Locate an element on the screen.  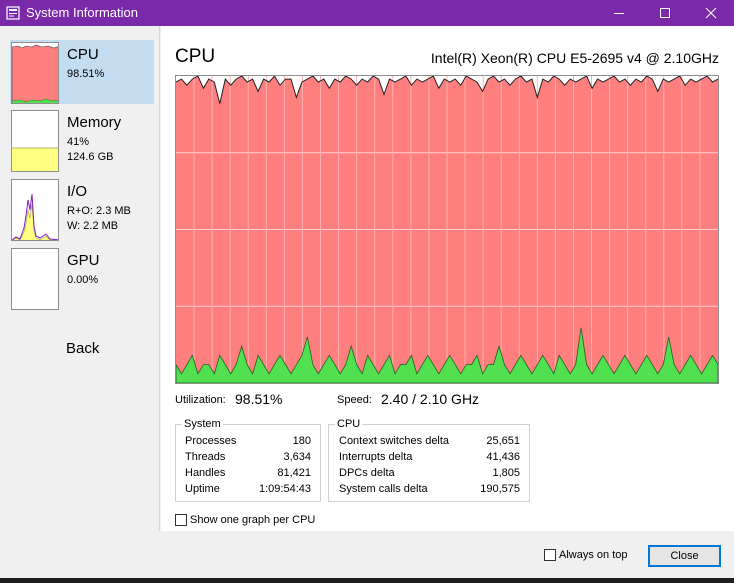
gpu-thumbnail-graph is located at coordinates (35, 279).